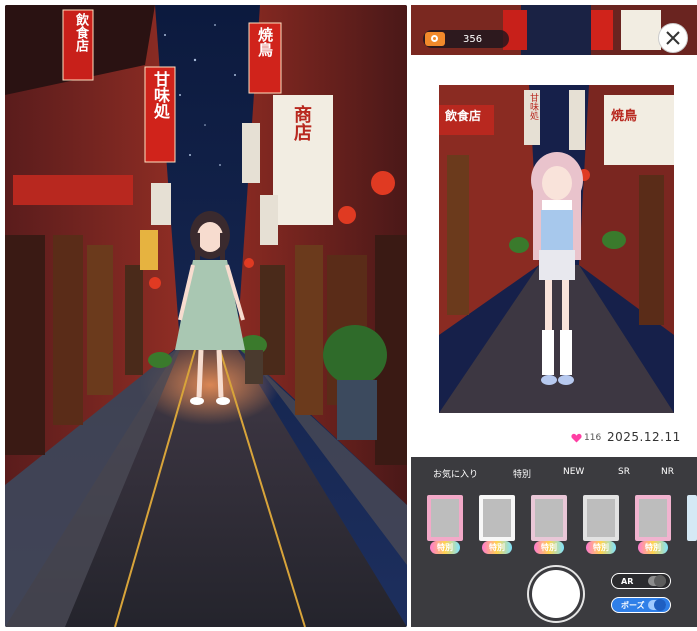  What do you see at coordinates (473, 39) in the screenshot?
I see `photo-count: 356` at bounding box center [473, 39].